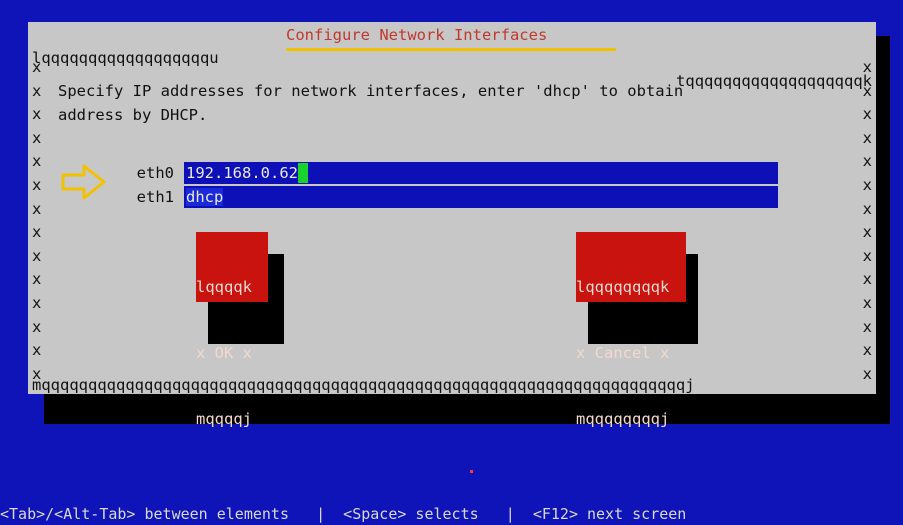  Describe the element at coordinates (631, 330) in the screenshot. I see `cancel-button-face: lqqqqqqqqk x Cancel x mqqqqqqqqj` at that location.